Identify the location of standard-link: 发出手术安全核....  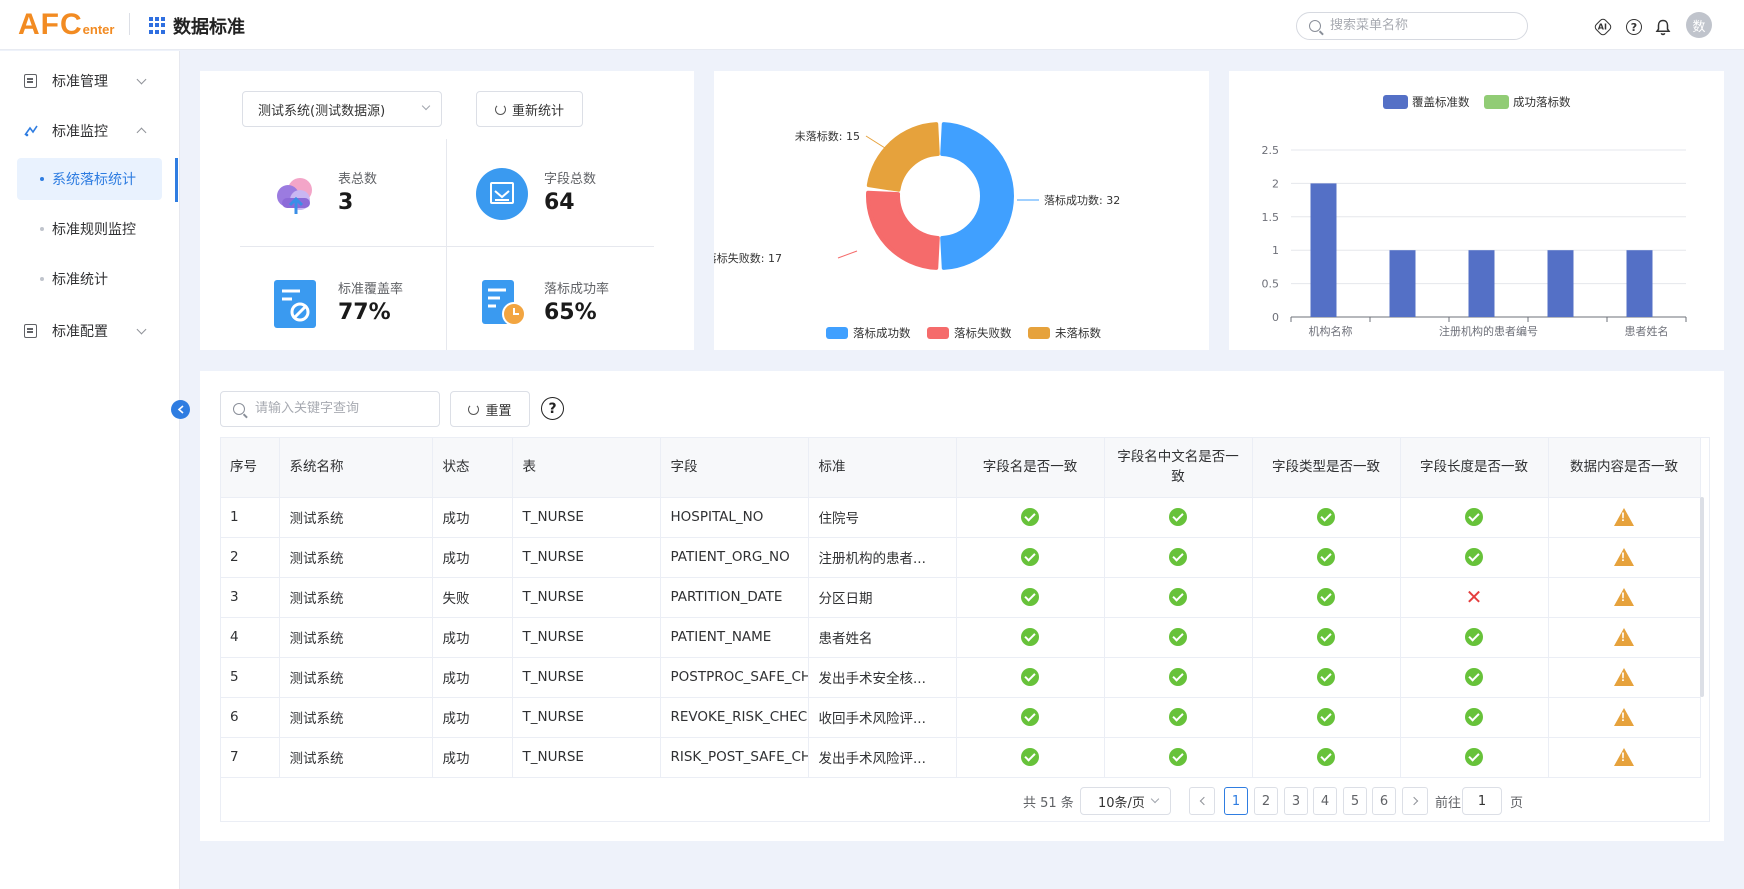
(882, 677).